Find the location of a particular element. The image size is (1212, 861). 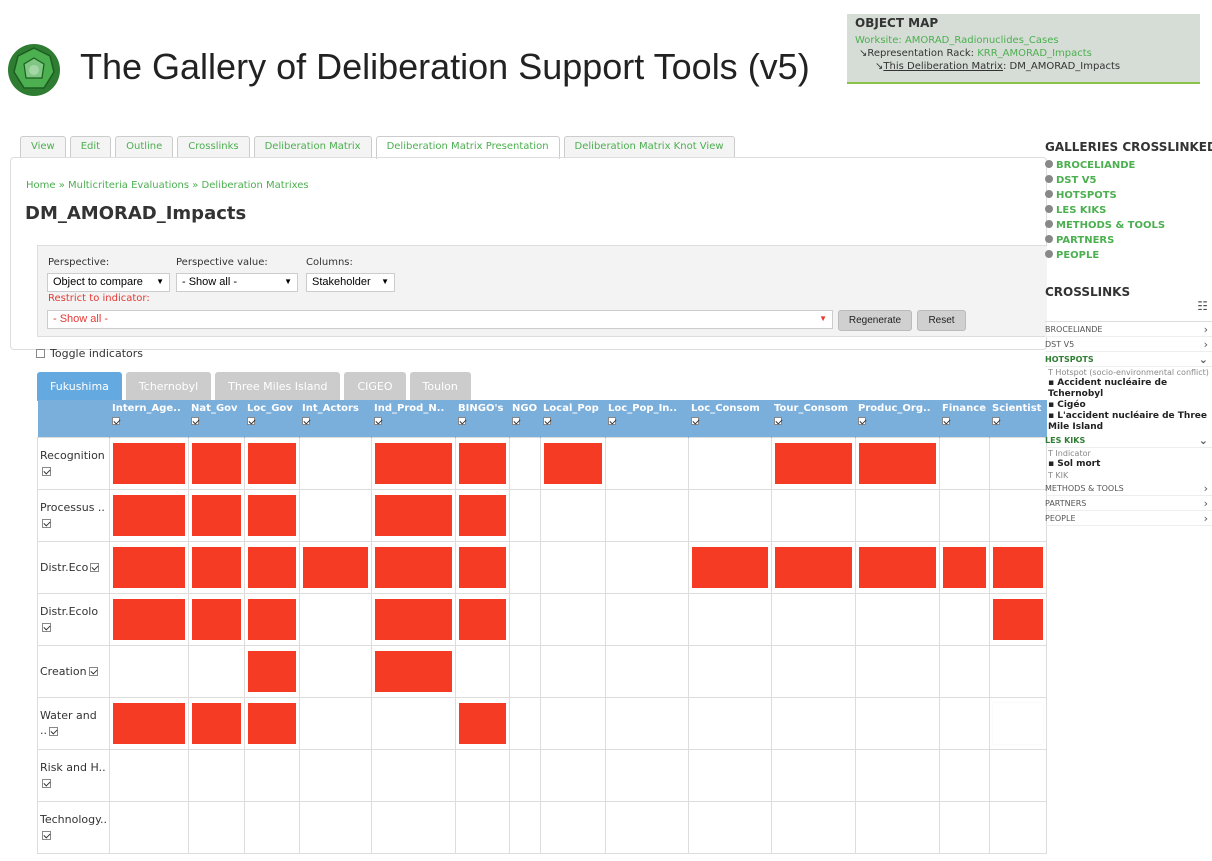

gallery-link: DST V5 is located at coordinates (1128, 180).